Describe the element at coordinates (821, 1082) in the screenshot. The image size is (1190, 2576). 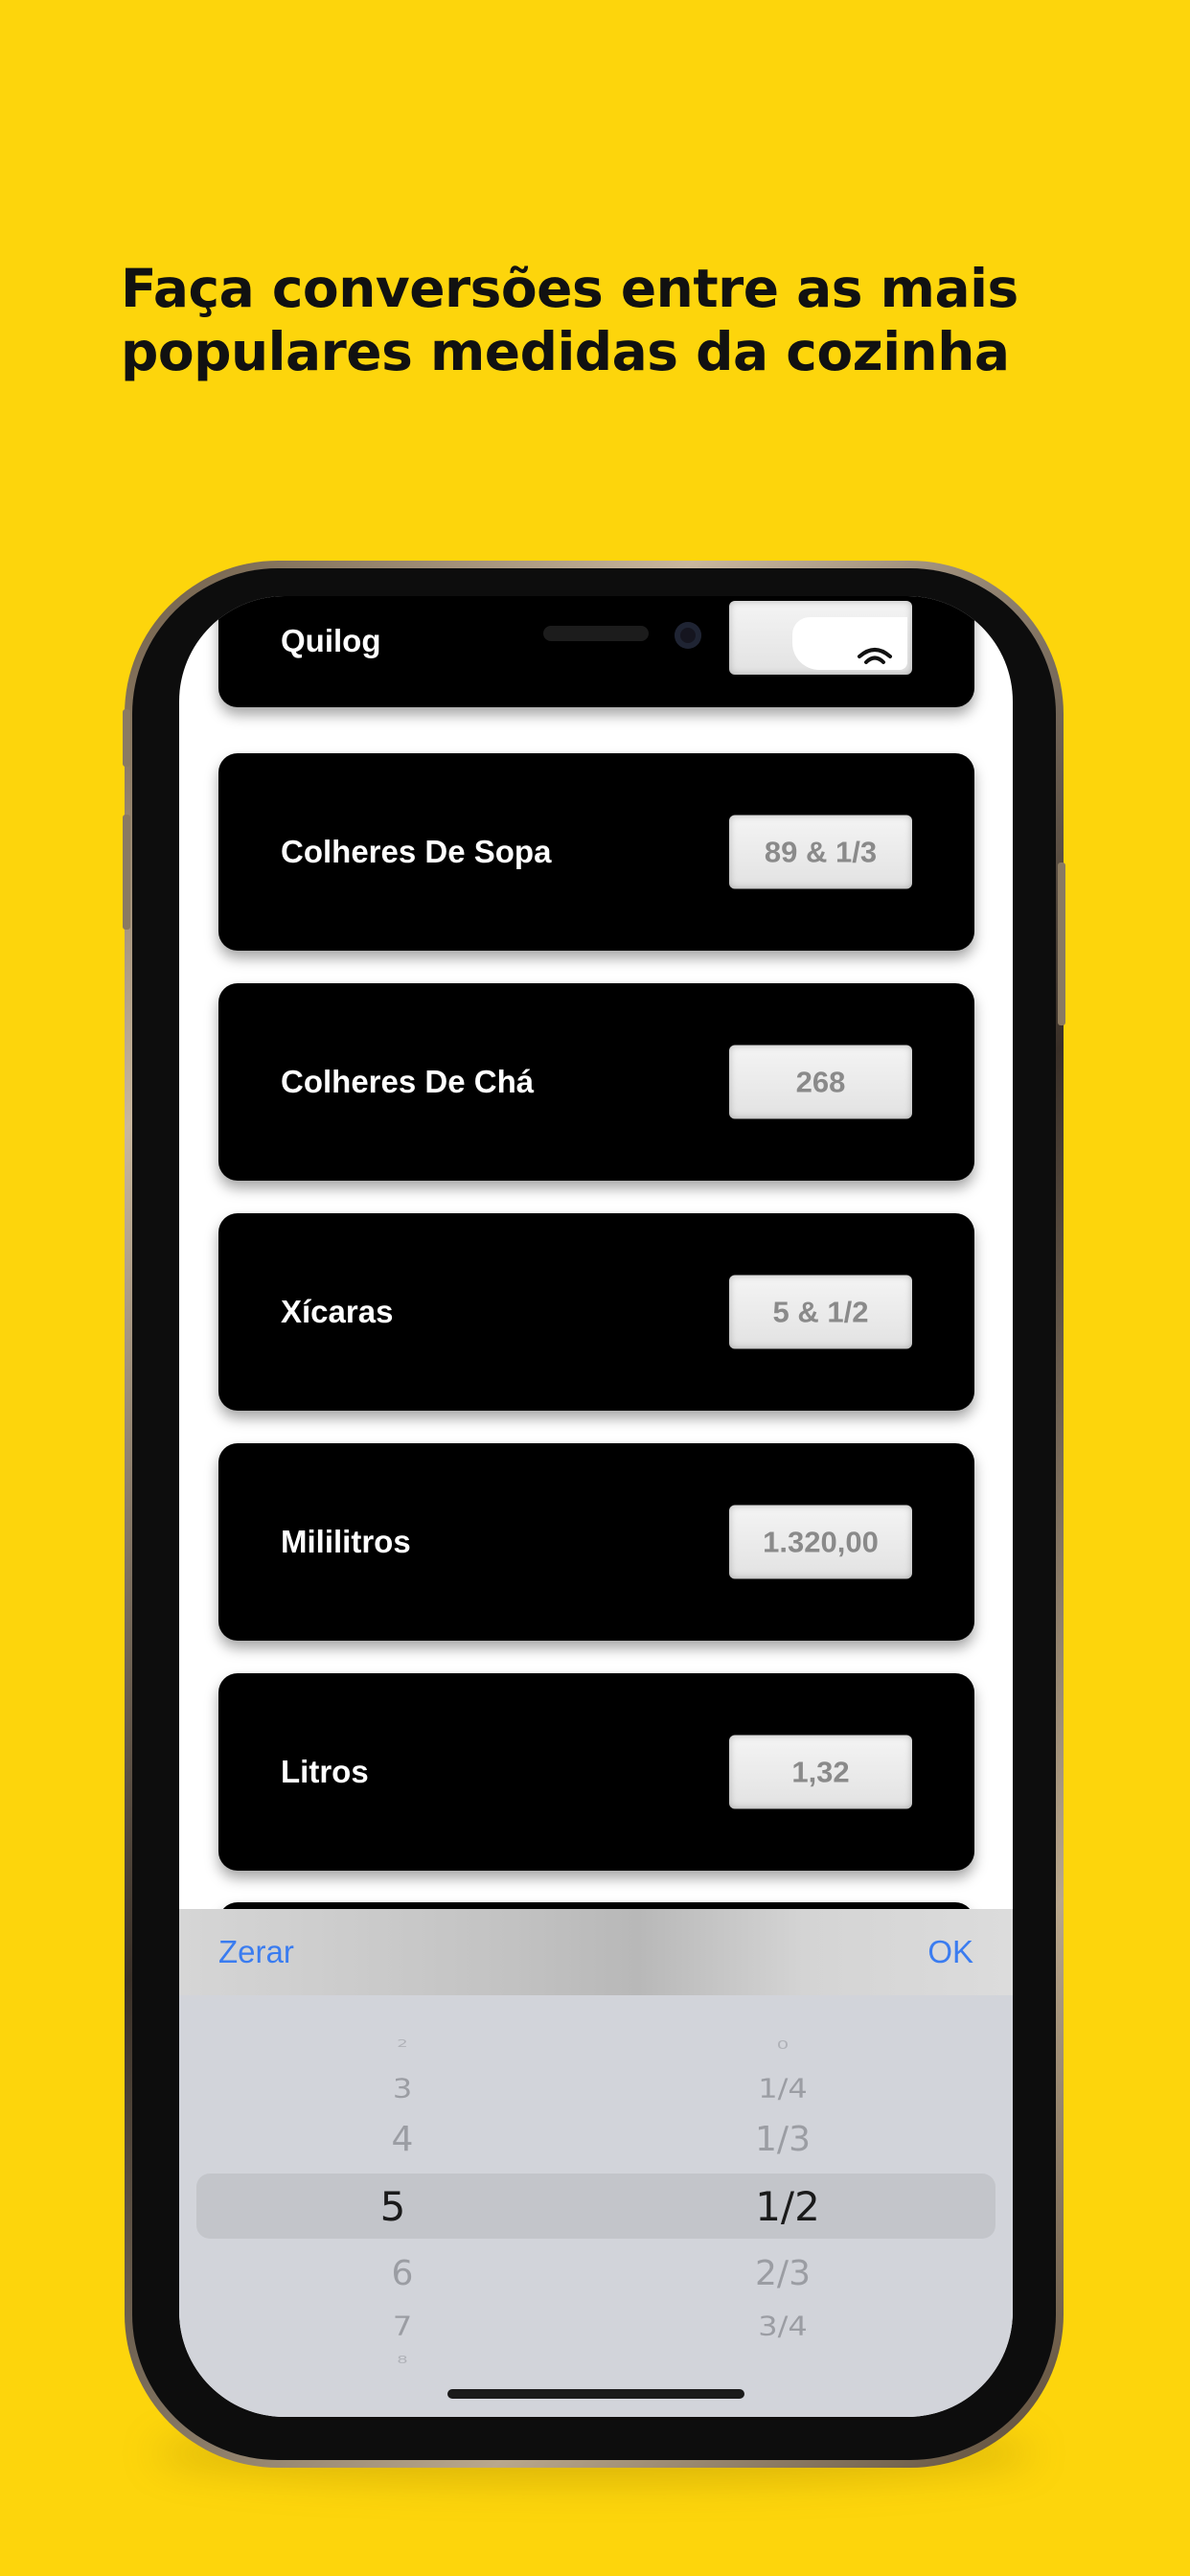
I see `unit-value-field: 268` at that location.